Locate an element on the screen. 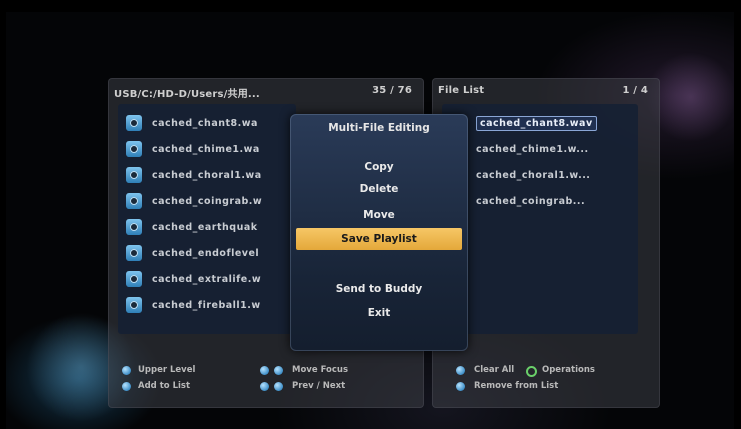 The image size is (741, 429). file-name: cached_earthquak is located at coordinates (205, 227).